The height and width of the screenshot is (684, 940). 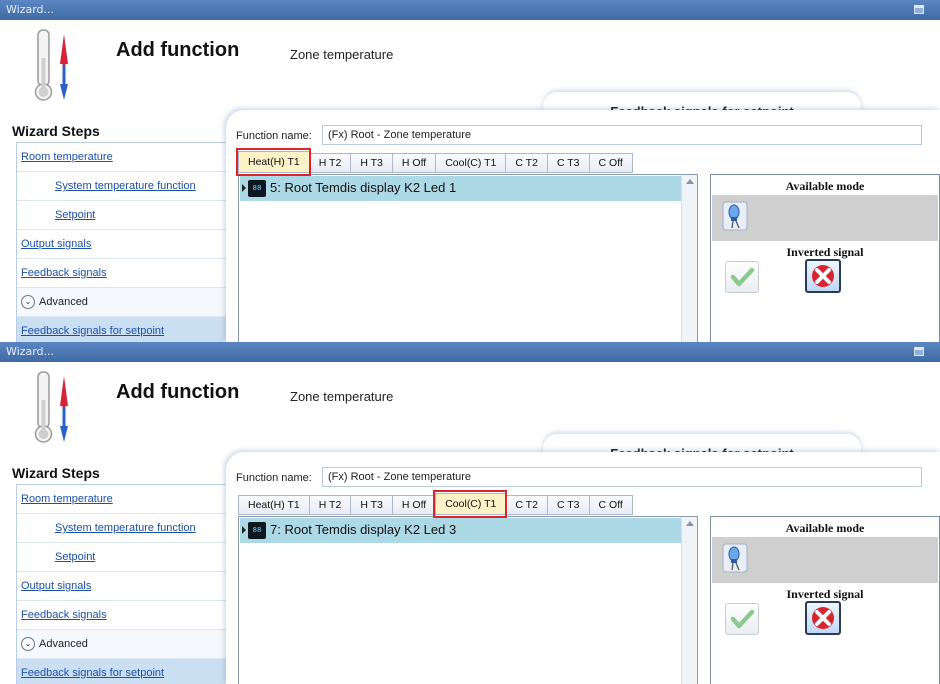 I want to click on list-item: 88 7: Root Temdis display K2 Led 3, so click(x=460, y=530).